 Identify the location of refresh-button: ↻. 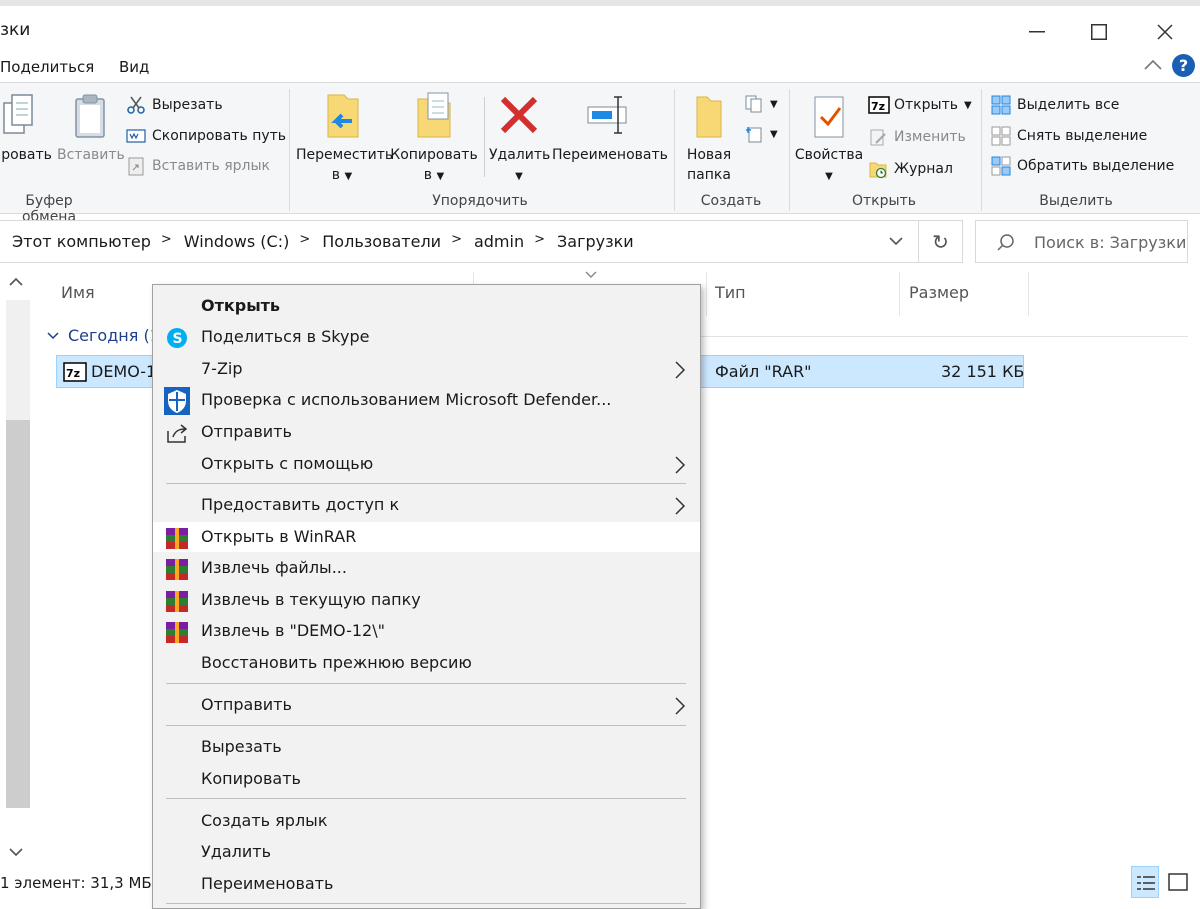
(940, 241).